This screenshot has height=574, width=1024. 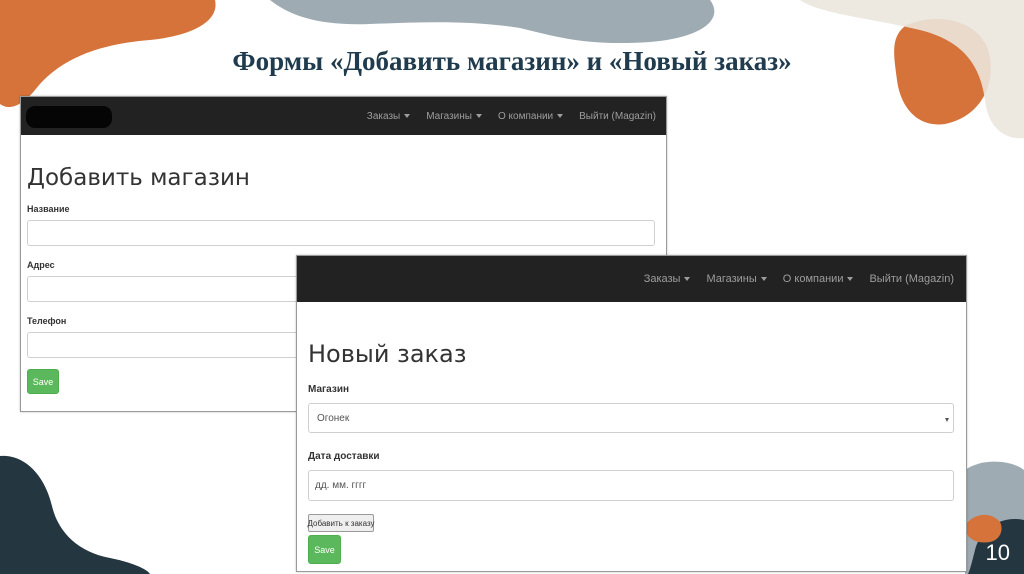 What do you see at coordinates (341, 523) in the screenshot?
I see `add-to-order-button: Добавить к заказу` at bounding box center [341, 523].